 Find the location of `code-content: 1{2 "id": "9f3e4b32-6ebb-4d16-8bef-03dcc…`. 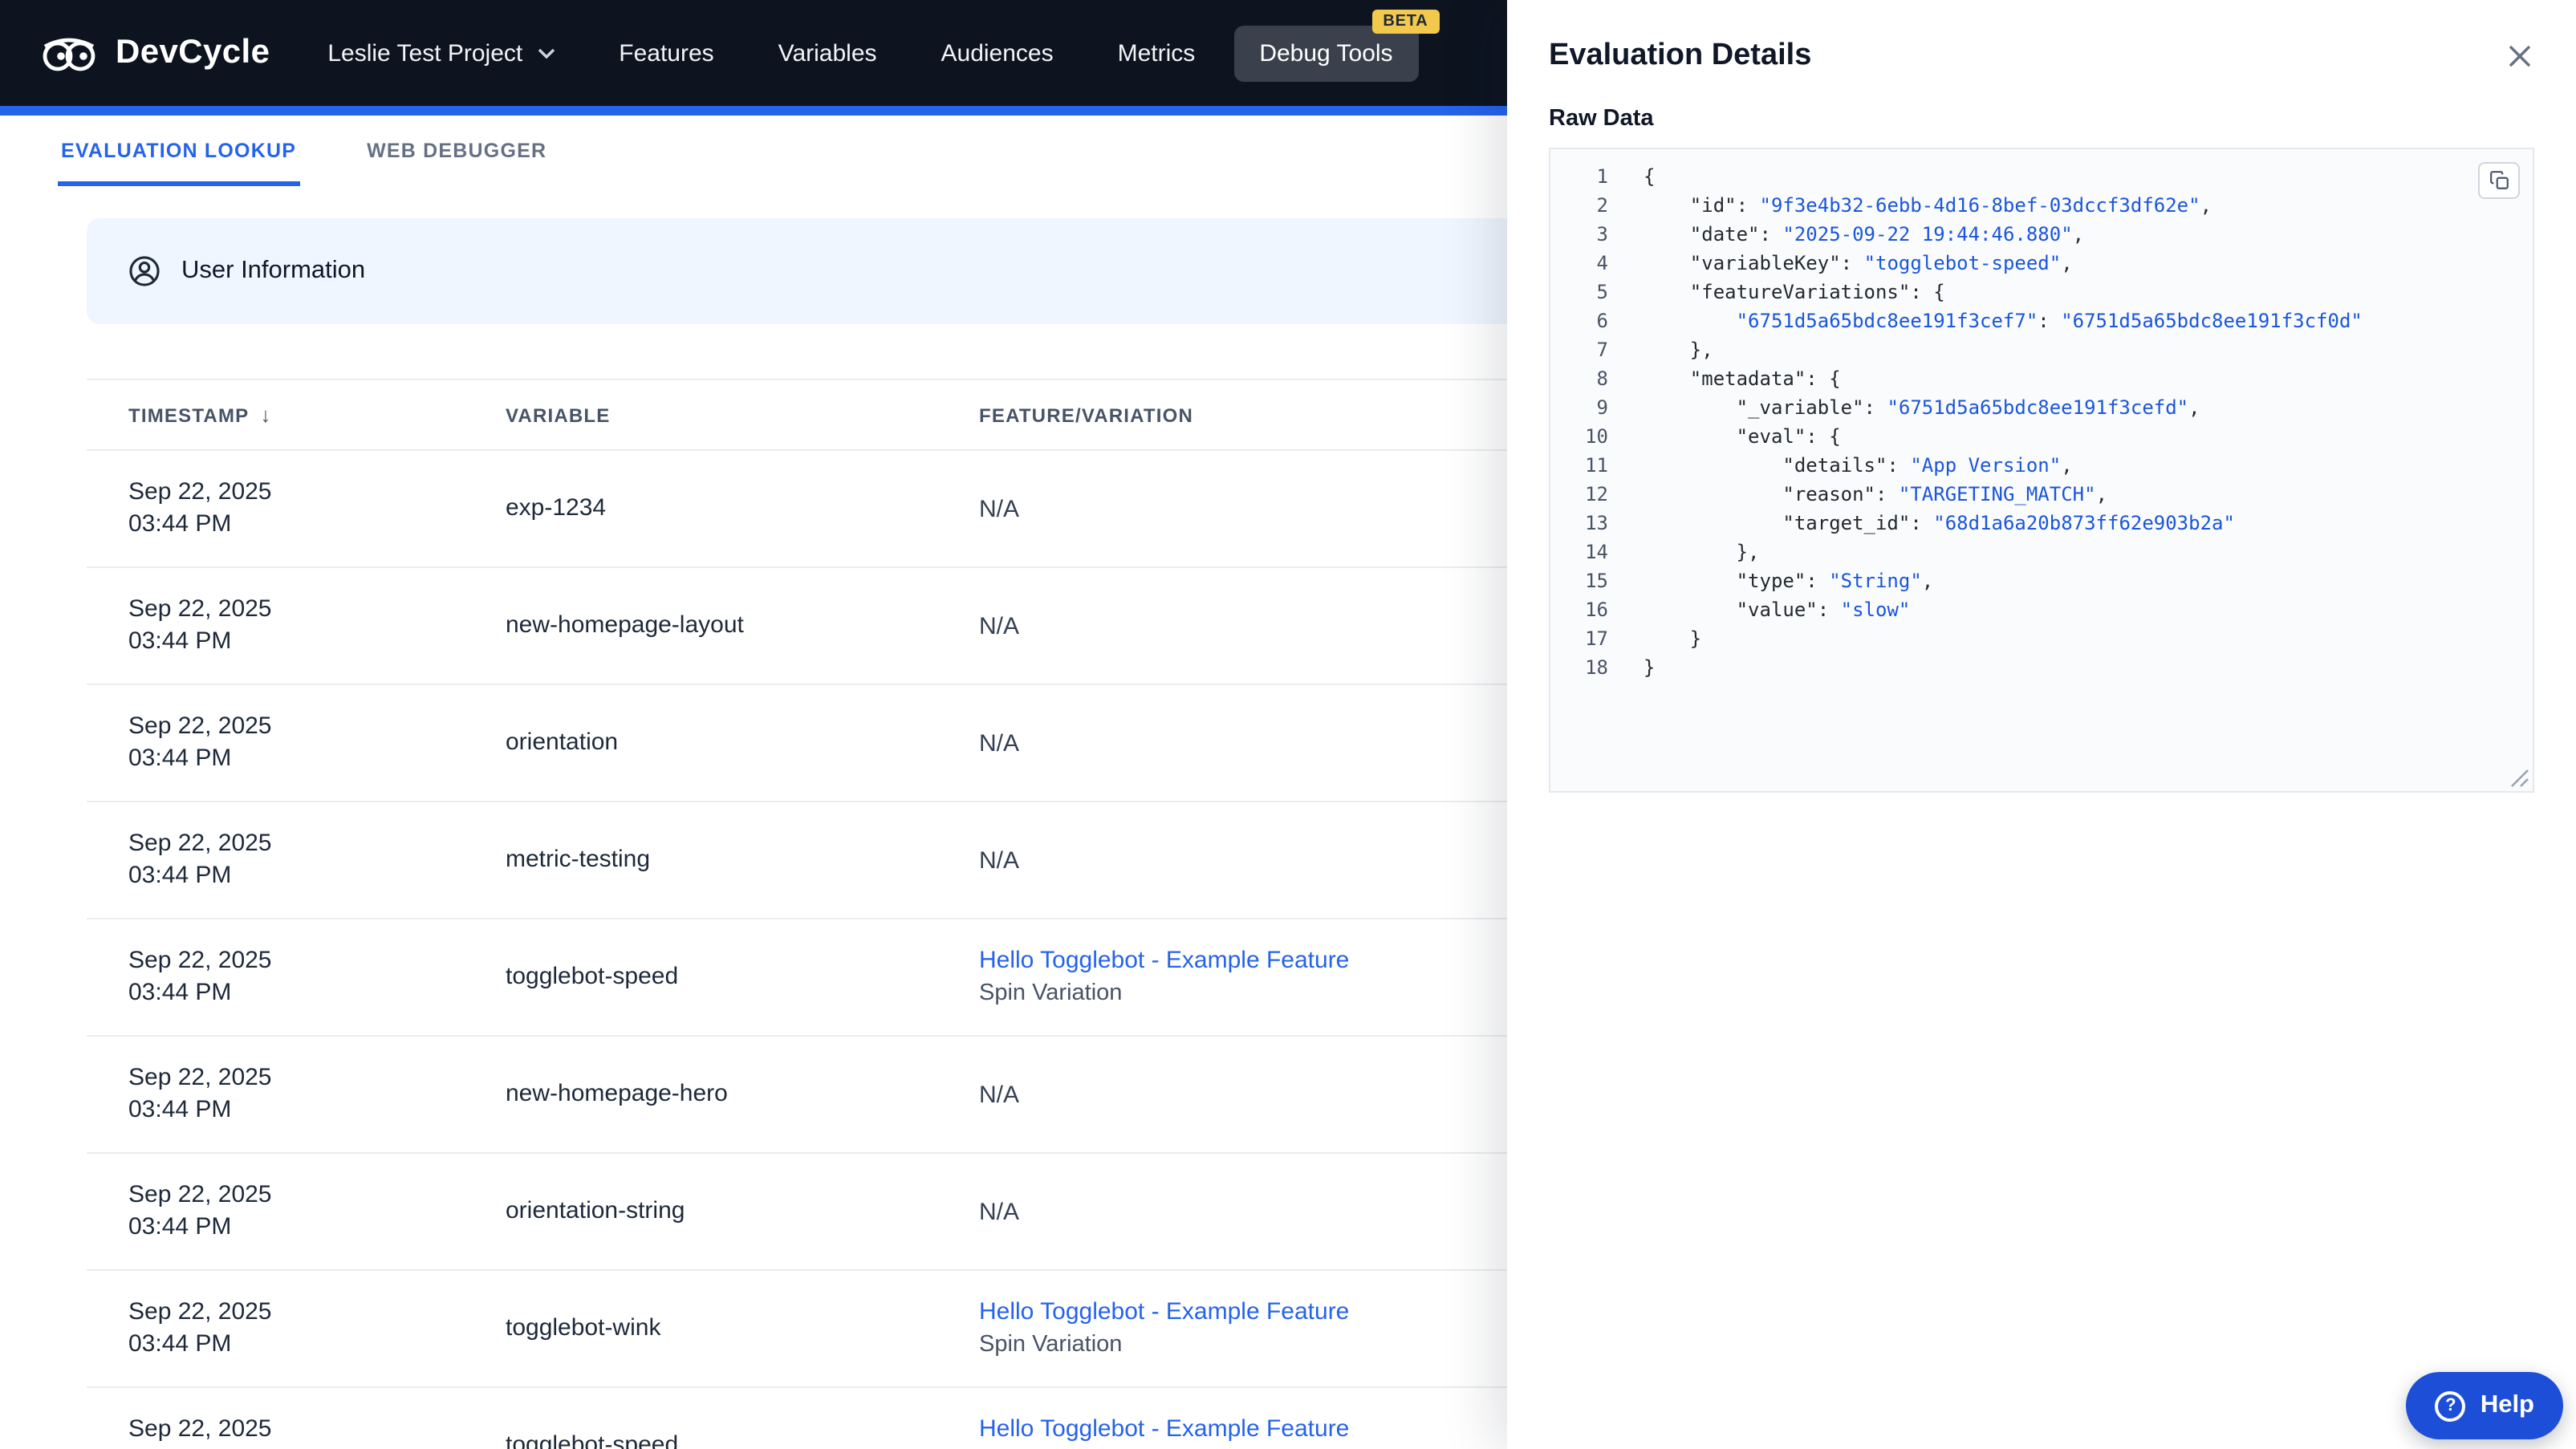

code-content: 1{2 "id": "9f3e4b32-6ebb-4d16-8bef-03dcc… is located at coordinates (1974, 422).